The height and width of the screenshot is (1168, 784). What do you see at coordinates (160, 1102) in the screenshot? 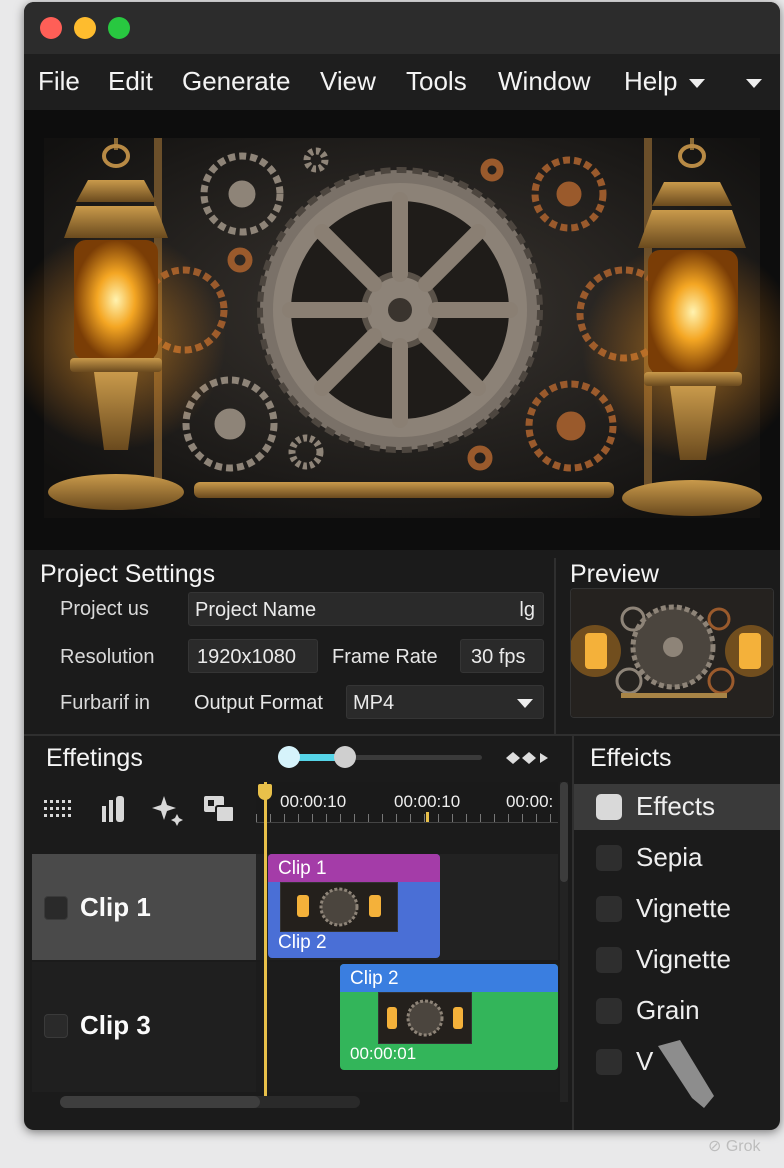
I see `timeline-horizontal-scroll-thumb` at bounding box center [160, 1102].